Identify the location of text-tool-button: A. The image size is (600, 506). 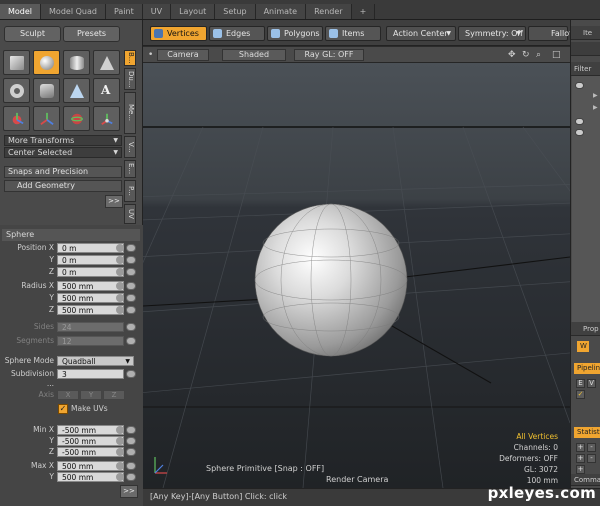
(106, 90).